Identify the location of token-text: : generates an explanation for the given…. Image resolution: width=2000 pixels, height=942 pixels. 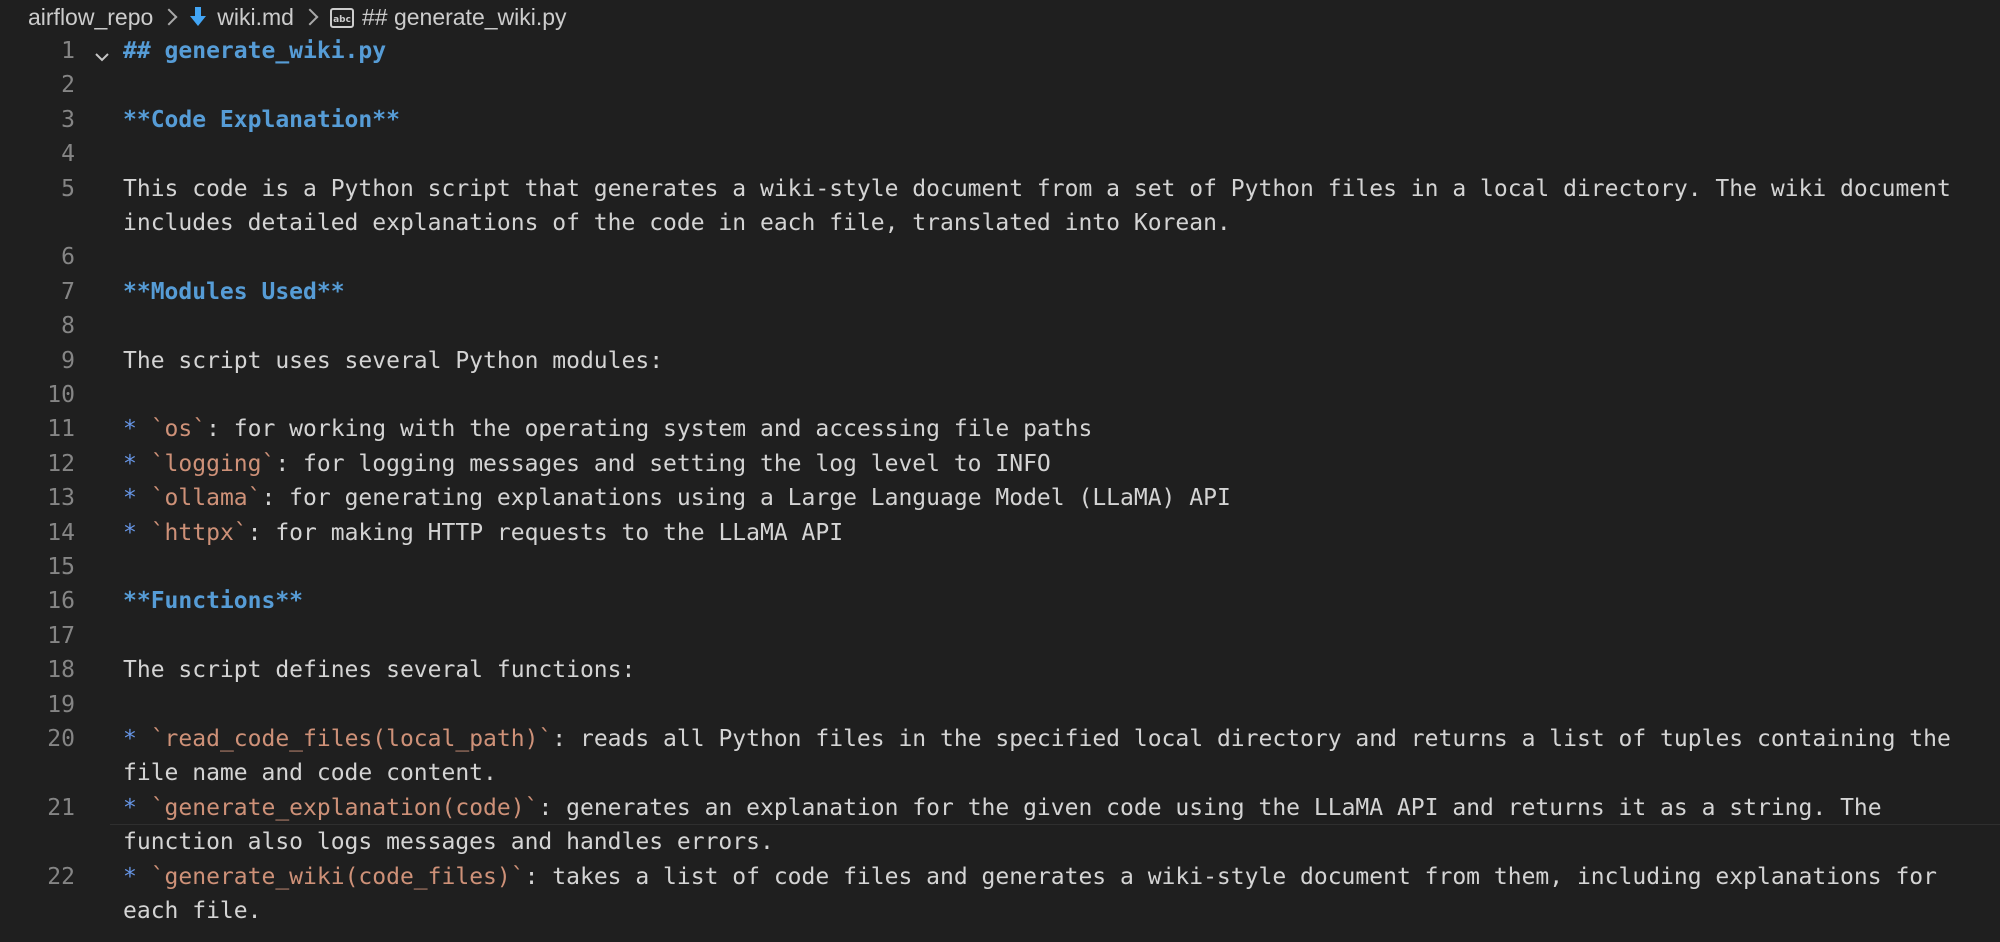
(1210, 807).